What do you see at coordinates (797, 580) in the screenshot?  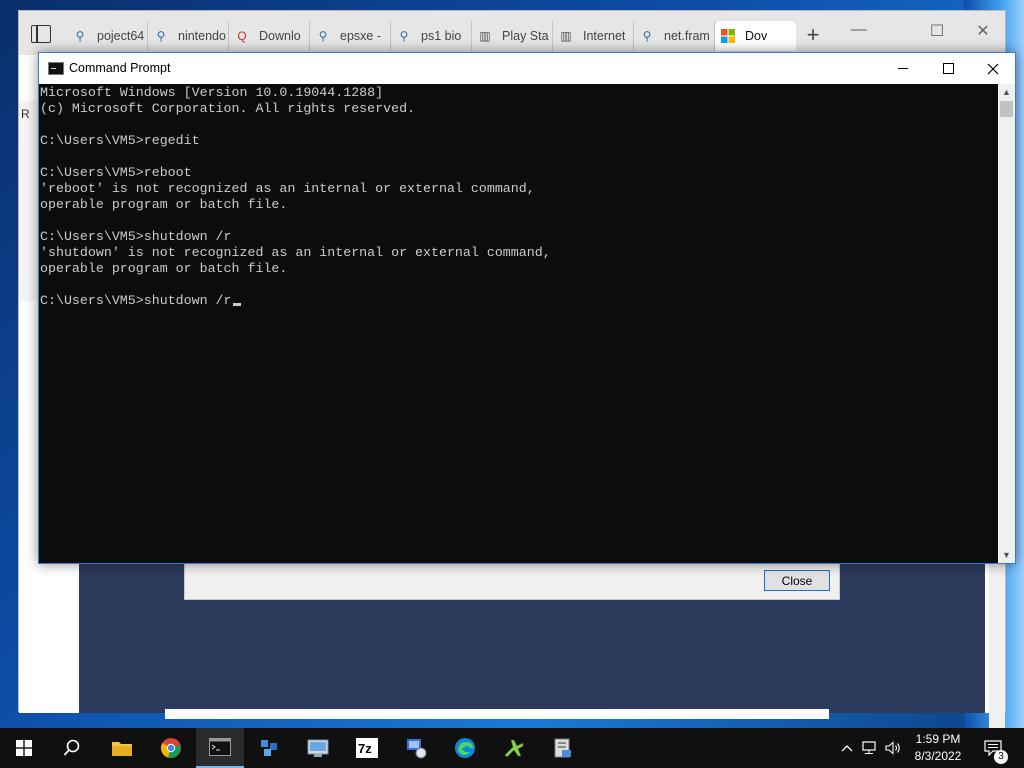 I see `dialog-close-button: Close` at bounding box center [797, 580].